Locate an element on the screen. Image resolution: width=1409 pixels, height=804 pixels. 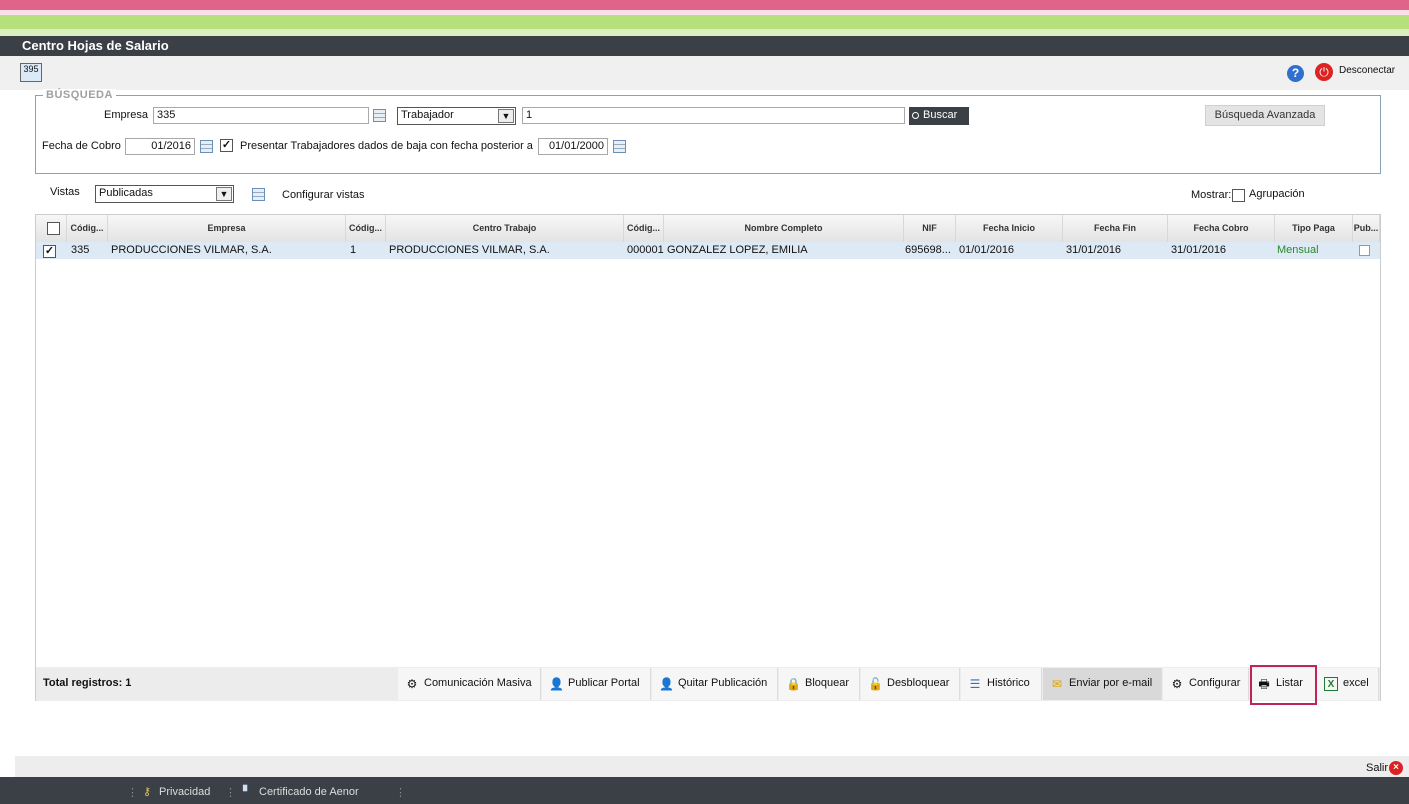
cell-cod-trabajador: 000001 is located at coordinates (645, 250).